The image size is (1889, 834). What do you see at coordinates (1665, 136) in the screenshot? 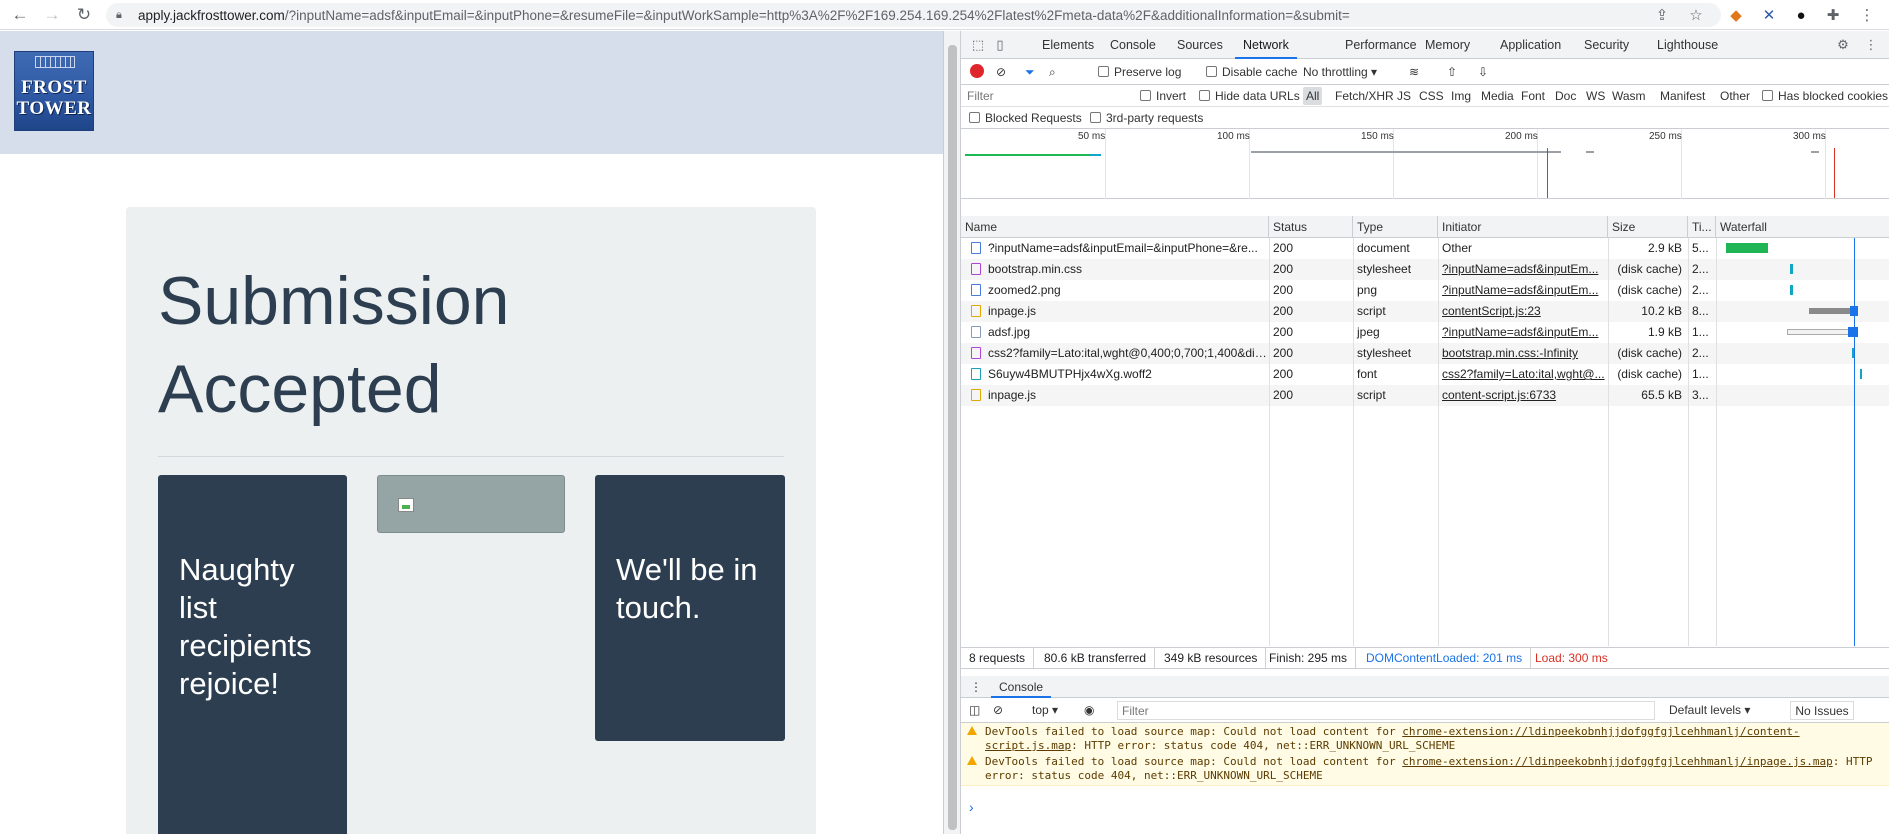
I see `tick-label: 250 ms` at bounding box center [1665, 136].